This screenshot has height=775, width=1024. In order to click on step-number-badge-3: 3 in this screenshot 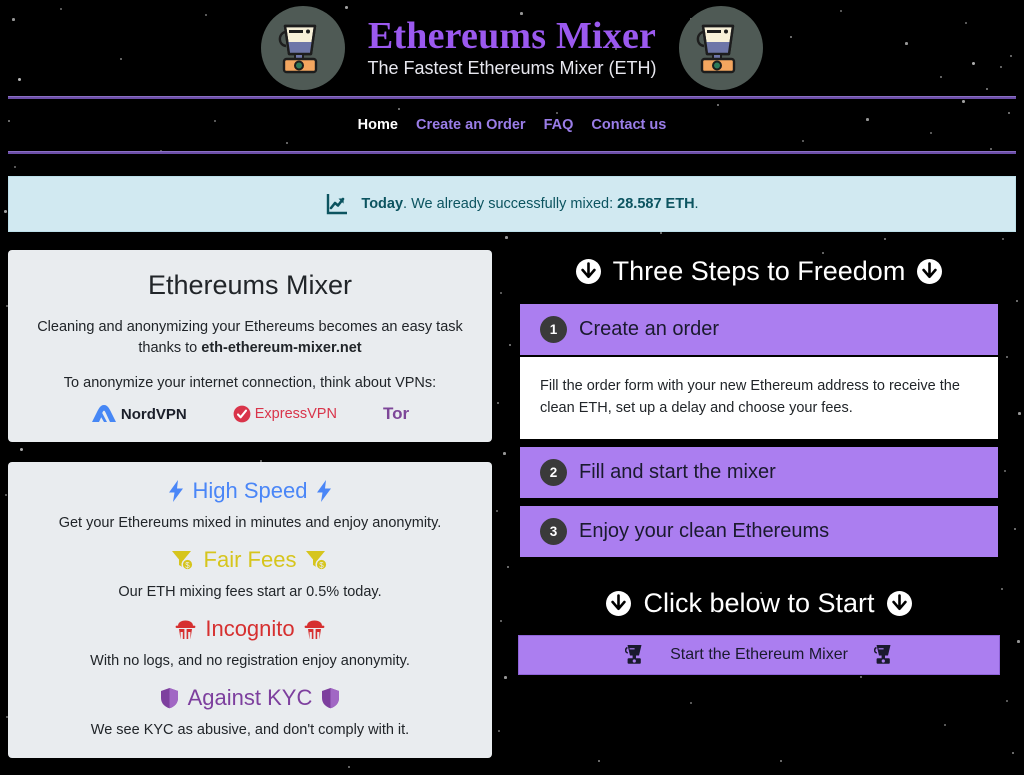, I will do `click(553, 531)`.